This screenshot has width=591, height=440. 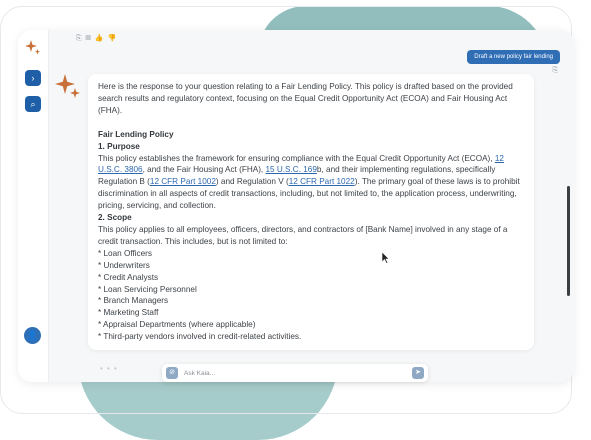 I want to click on sidebar-item-expand: ›, so click(x=33, y=78).